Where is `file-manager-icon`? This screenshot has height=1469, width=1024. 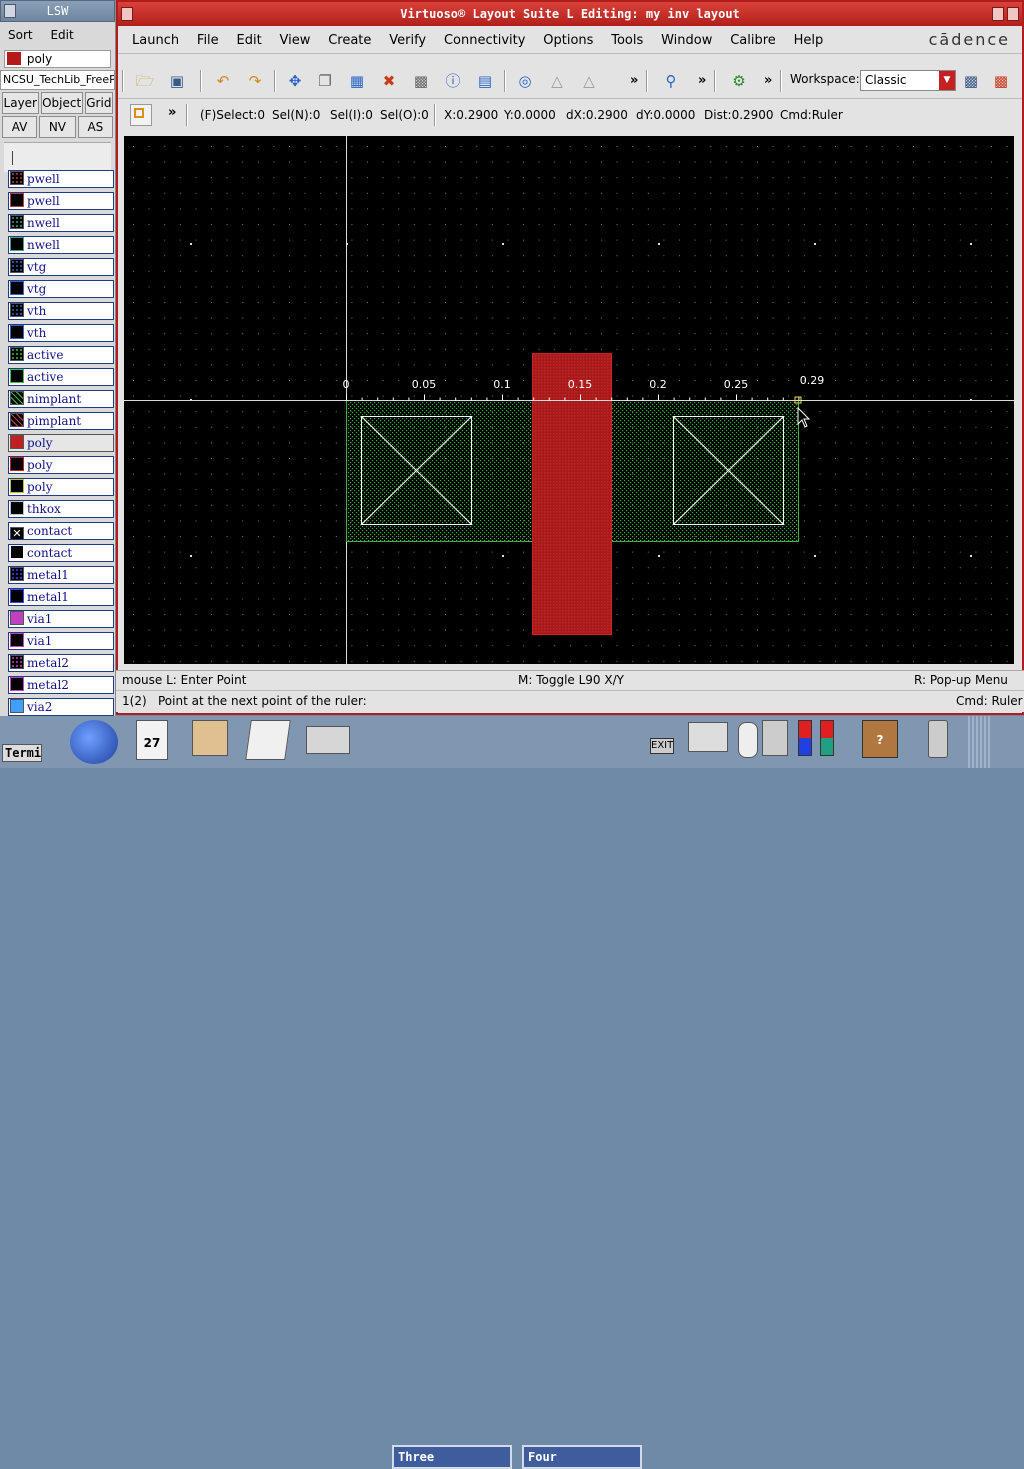 file-manager-icon is located at coordinates (210, 738).